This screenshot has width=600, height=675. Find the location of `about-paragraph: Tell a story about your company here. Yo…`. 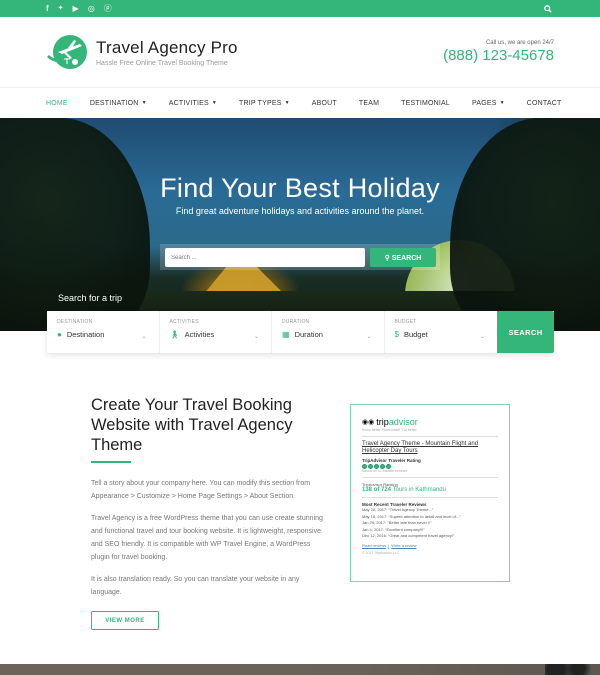

about-paragraph: Tell a story about your company here. Yo… is located at coordinates (201, 490).